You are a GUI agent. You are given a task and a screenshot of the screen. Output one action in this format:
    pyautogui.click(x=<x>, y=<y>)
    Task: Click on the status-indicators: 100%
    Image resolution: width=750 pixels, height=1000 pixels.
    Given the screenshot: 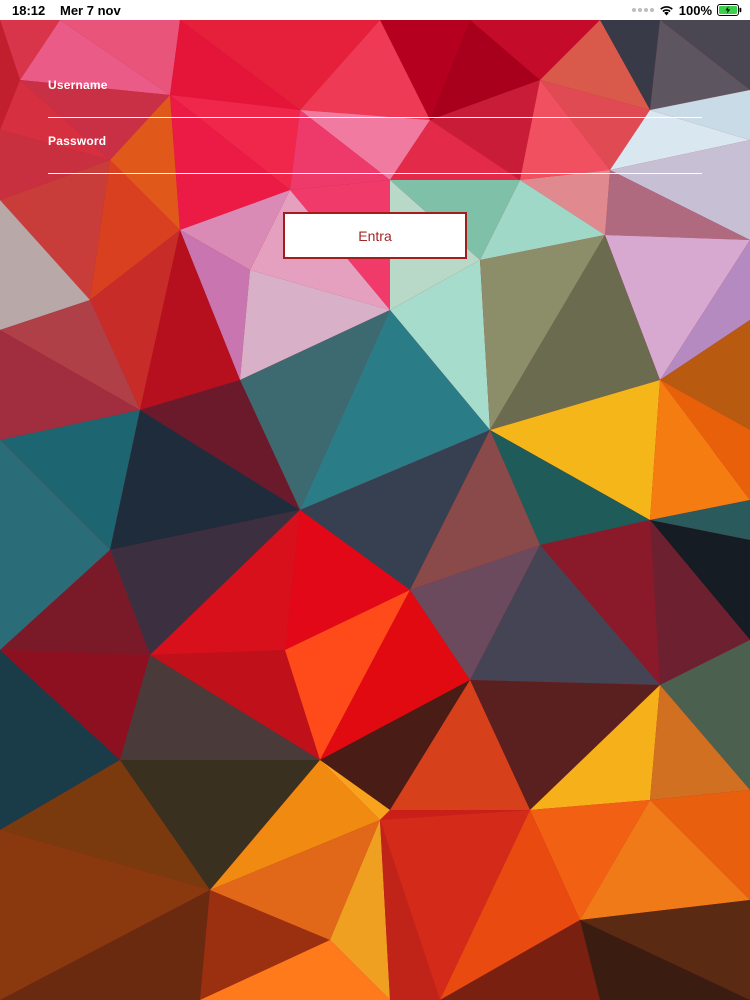 What is the action you would take?
    pyautogui.click(x=686, y=10)
    